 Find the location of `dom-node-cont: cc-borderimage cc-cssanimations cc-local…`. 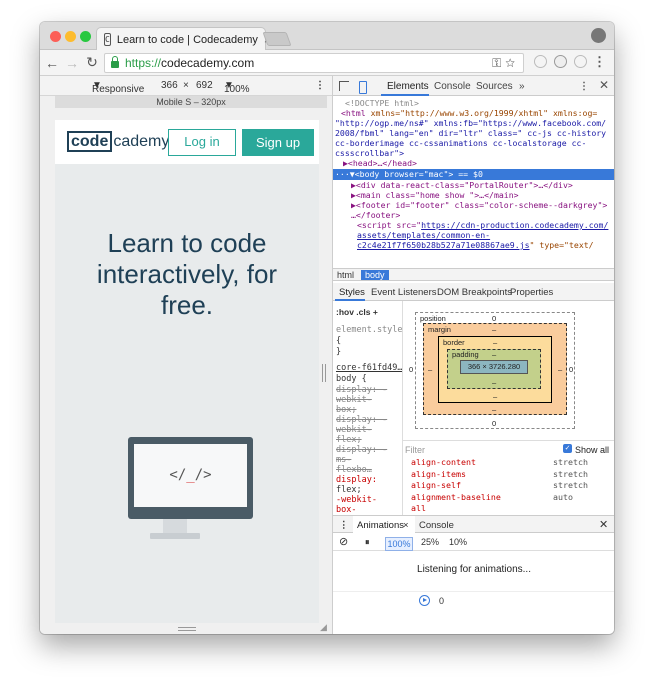

dom-node-cont: cc-borderimage cc-cssanimations cc-local… is located at coordinates (461, 143).